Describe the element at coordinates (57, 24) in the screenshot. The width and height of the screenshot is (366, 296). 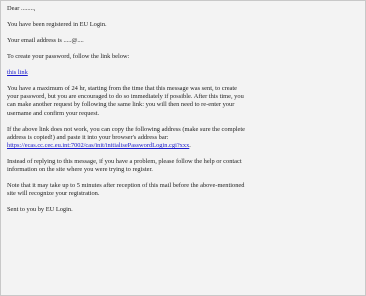
I see `registered-text: You have been registered in EU Login.` at that location.